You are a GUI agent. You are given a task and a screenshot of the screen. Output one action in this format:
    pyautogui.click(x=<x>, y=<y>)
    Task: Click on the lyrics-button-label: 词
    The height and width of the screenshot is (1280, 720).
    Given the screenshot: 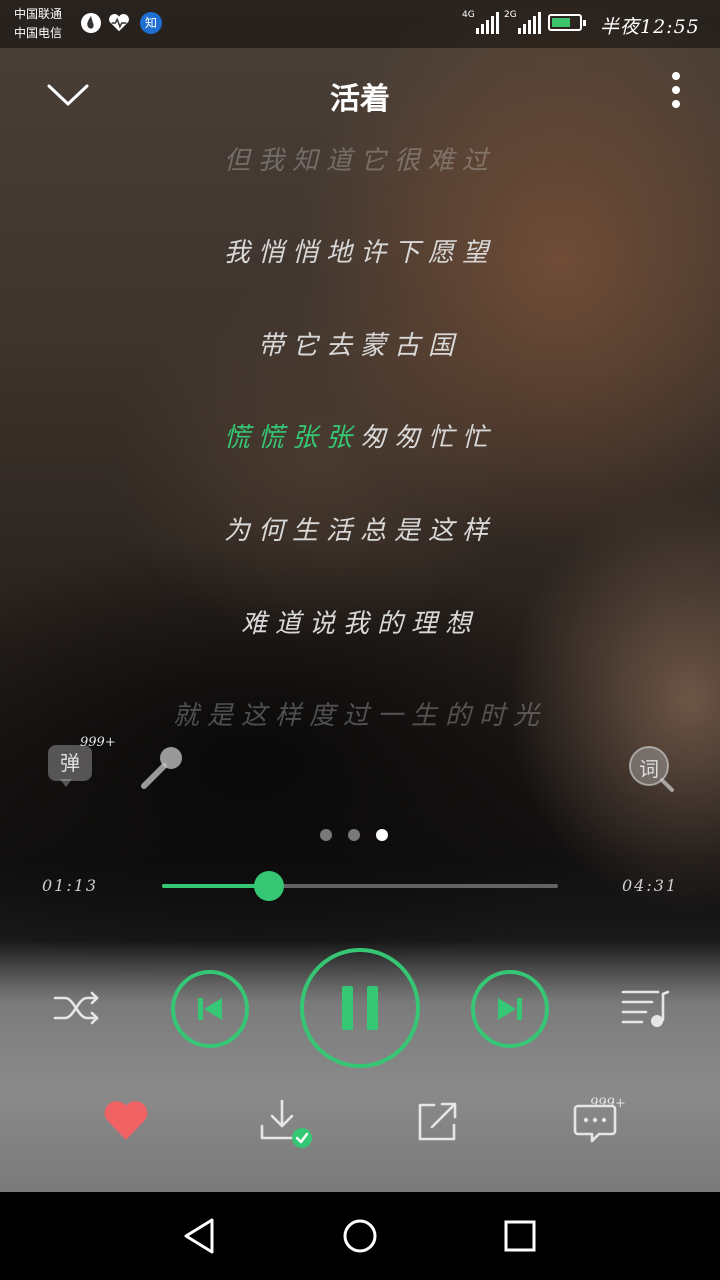 What is the action you would take?
    pyautogui.click(x=649, y=769)
    